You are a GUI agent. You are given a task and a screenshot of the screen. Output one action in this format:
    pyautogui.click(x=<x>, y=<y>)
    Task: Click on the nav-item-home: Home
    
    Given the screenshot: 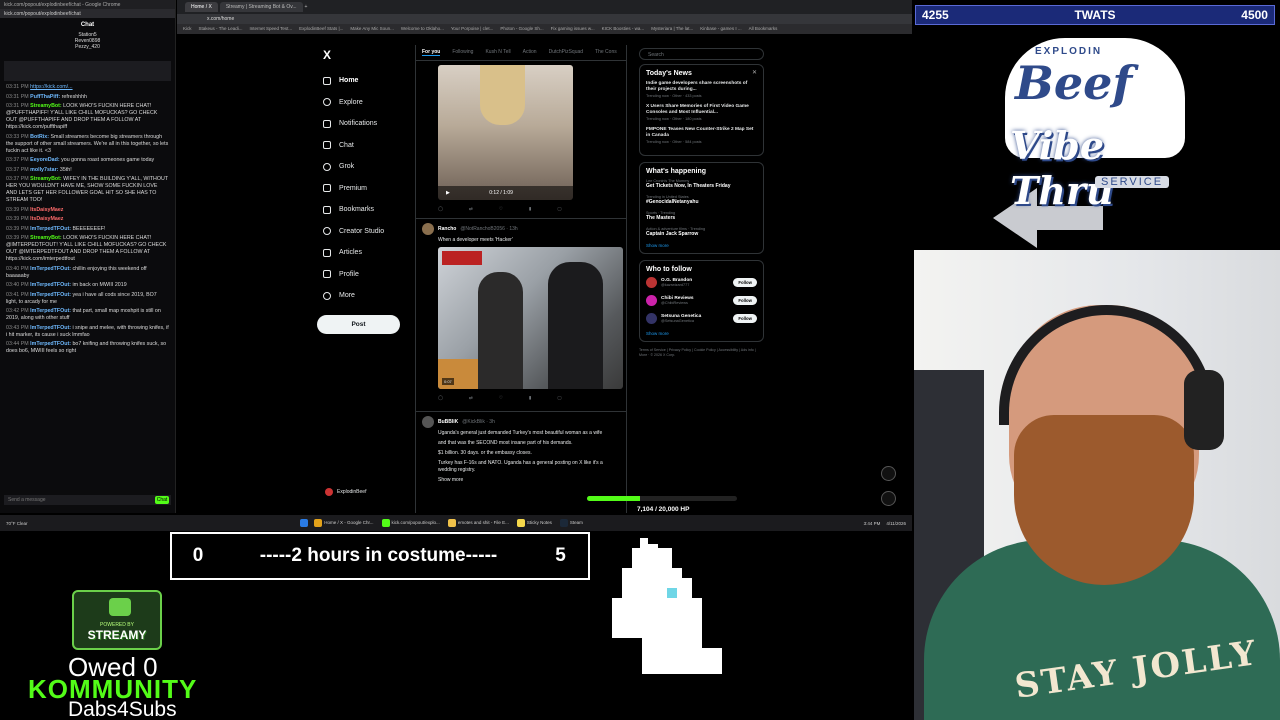 What is the action you would take?
    pyautogui.click(x=362, y=81)
    